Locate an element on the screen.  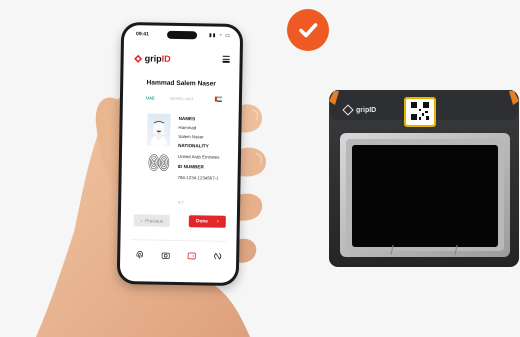
id-number-label: ID NUMBER is located at coordinates (190, 166).